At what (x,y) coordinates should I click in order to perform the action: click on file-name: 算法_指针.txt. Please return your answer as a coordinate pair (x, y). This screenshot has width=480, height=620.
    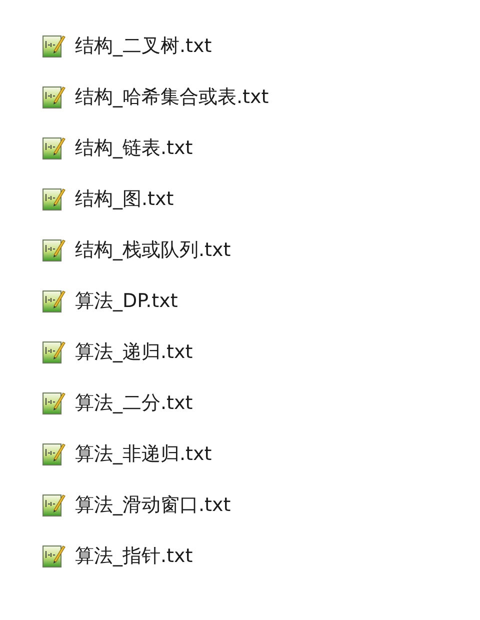
    Looking at the image, I should click on (134, 556).